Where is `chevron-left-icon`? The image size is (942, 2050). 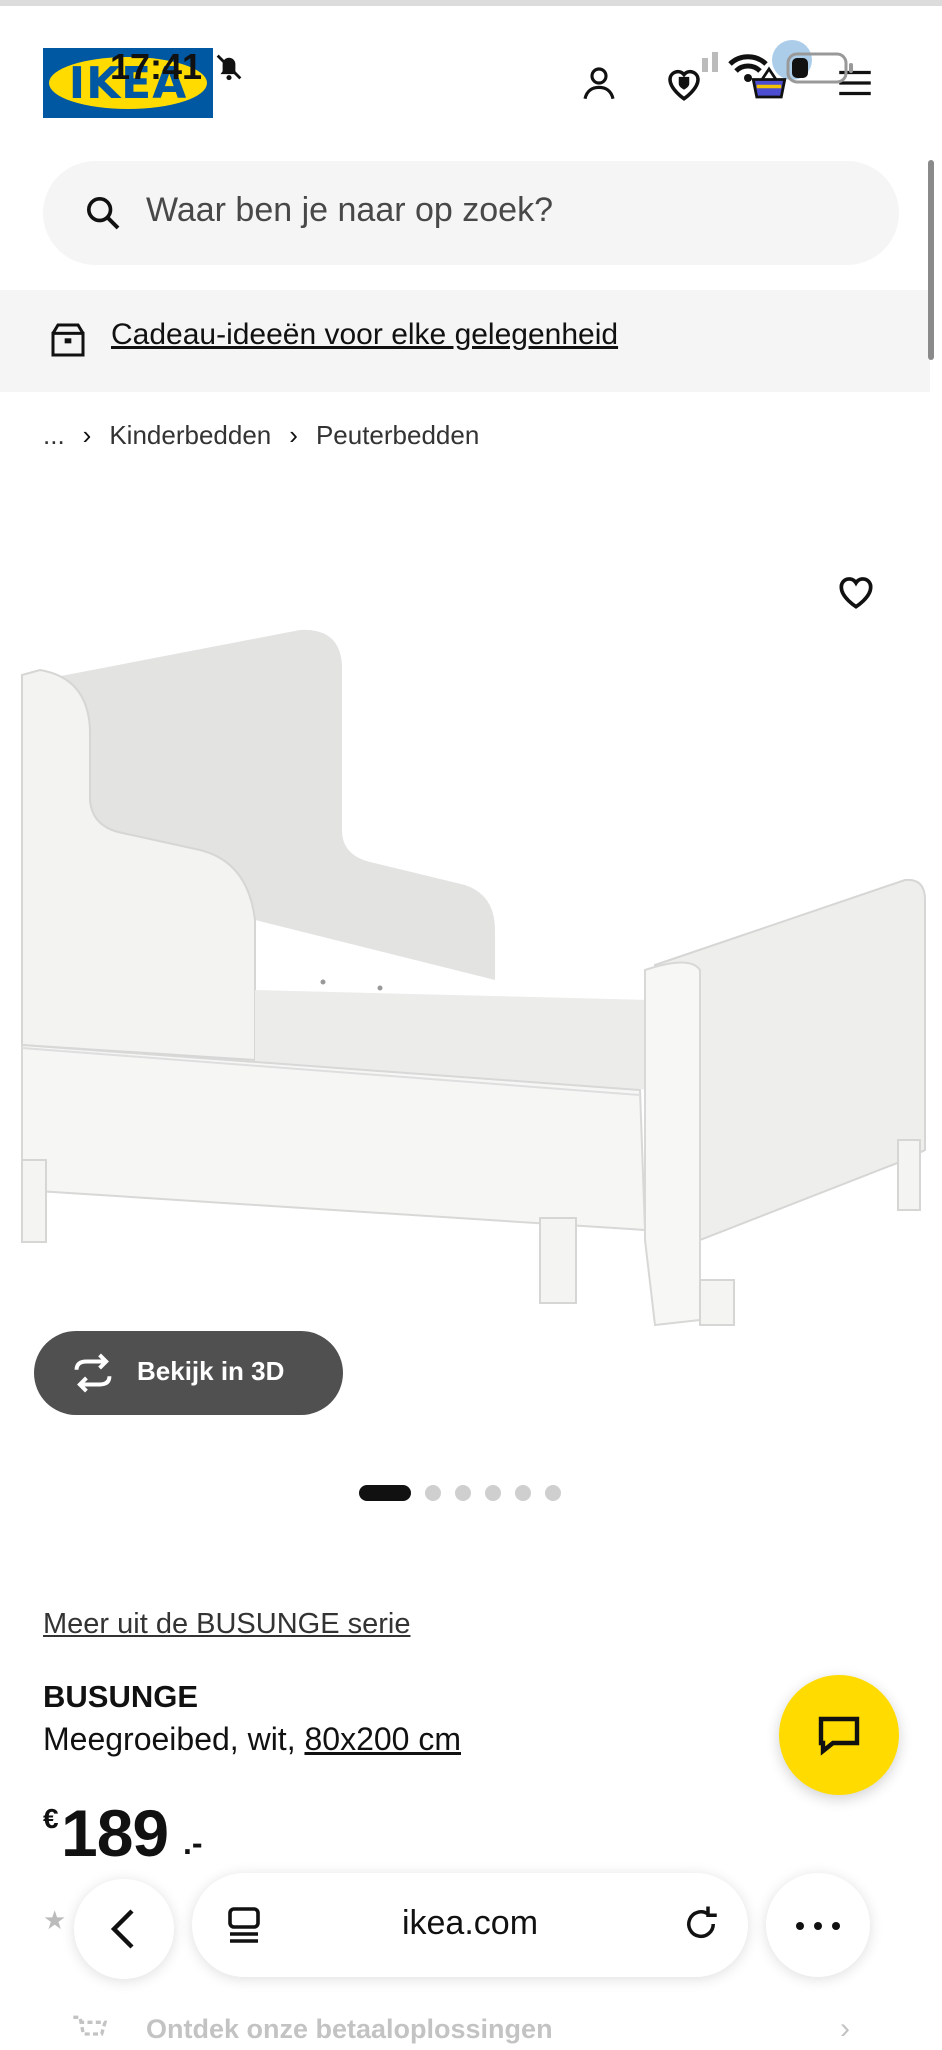
chevron-left-icon is located at coordinates (122, 1929).